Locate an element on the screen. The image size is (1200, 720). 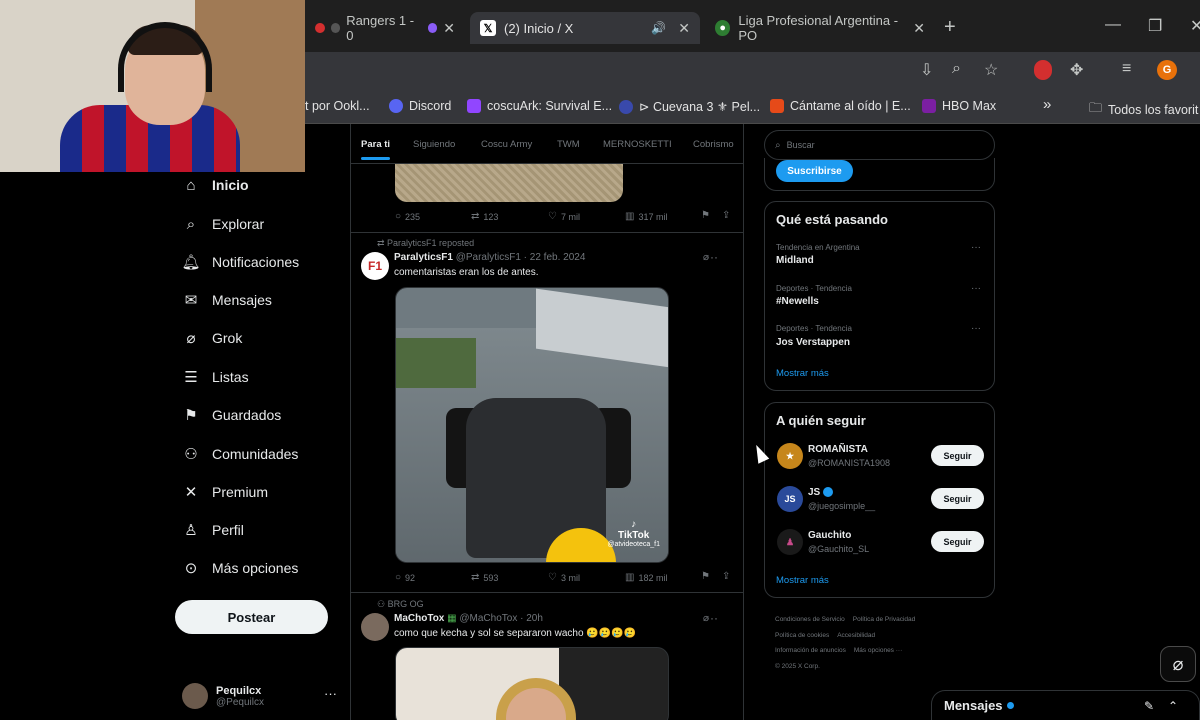
tab-coscu-army: Coscu Army is located at coordinates (506, 144).